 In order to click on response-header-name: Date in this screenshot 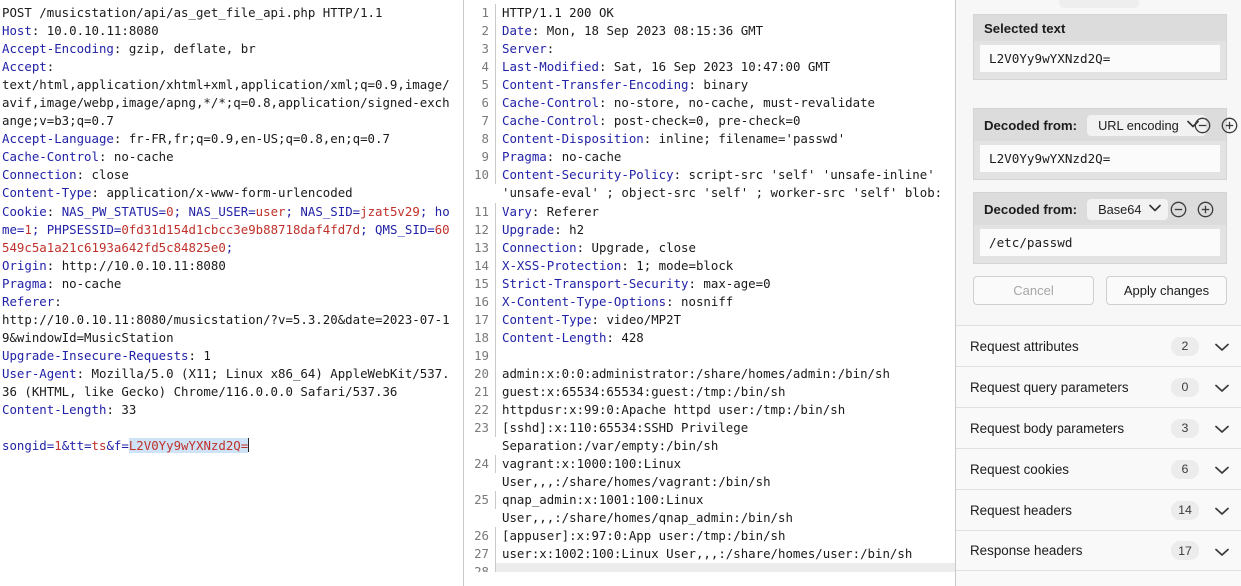, I will do `click(517, 31)`.